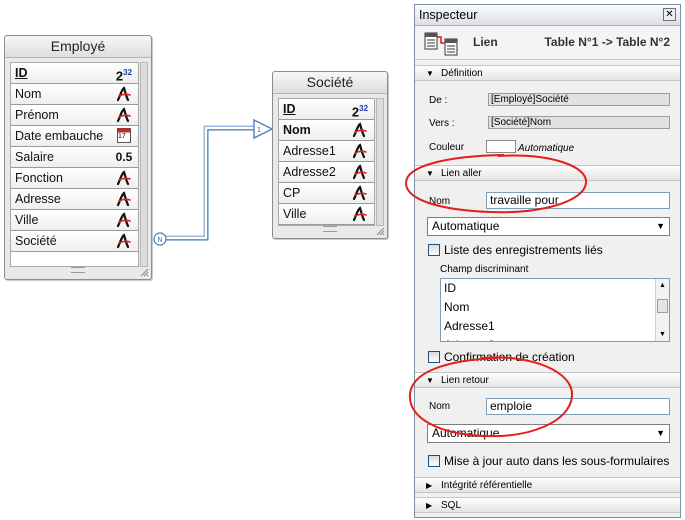 This screenshot has width=685, height=520. What do you see at coordinates (74, 157) in the screenshot?
I see `field-row: Salaire 0.5` at bounding box center [74, 157].